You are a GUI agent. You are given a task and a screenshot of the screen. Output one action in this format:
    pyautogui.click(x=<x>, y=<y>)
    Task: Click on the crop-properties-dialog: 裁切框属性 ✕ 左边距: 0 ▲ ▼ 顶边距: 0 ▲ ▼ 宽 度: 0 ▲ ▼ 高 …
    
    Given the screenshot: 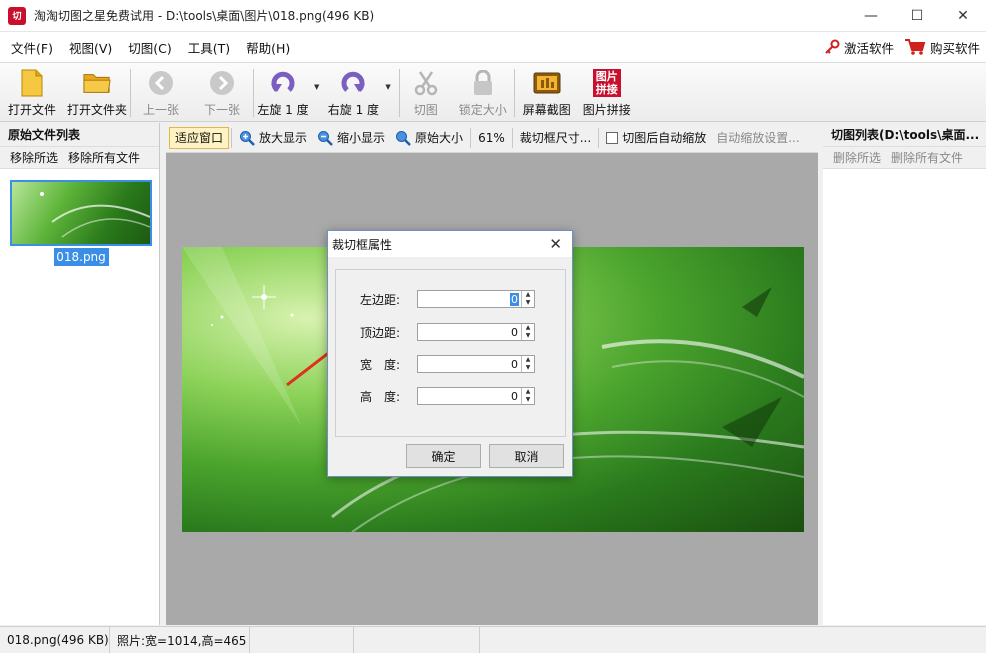 What is the action you would take?
    pyautogui.click(x=450, y=353)
    